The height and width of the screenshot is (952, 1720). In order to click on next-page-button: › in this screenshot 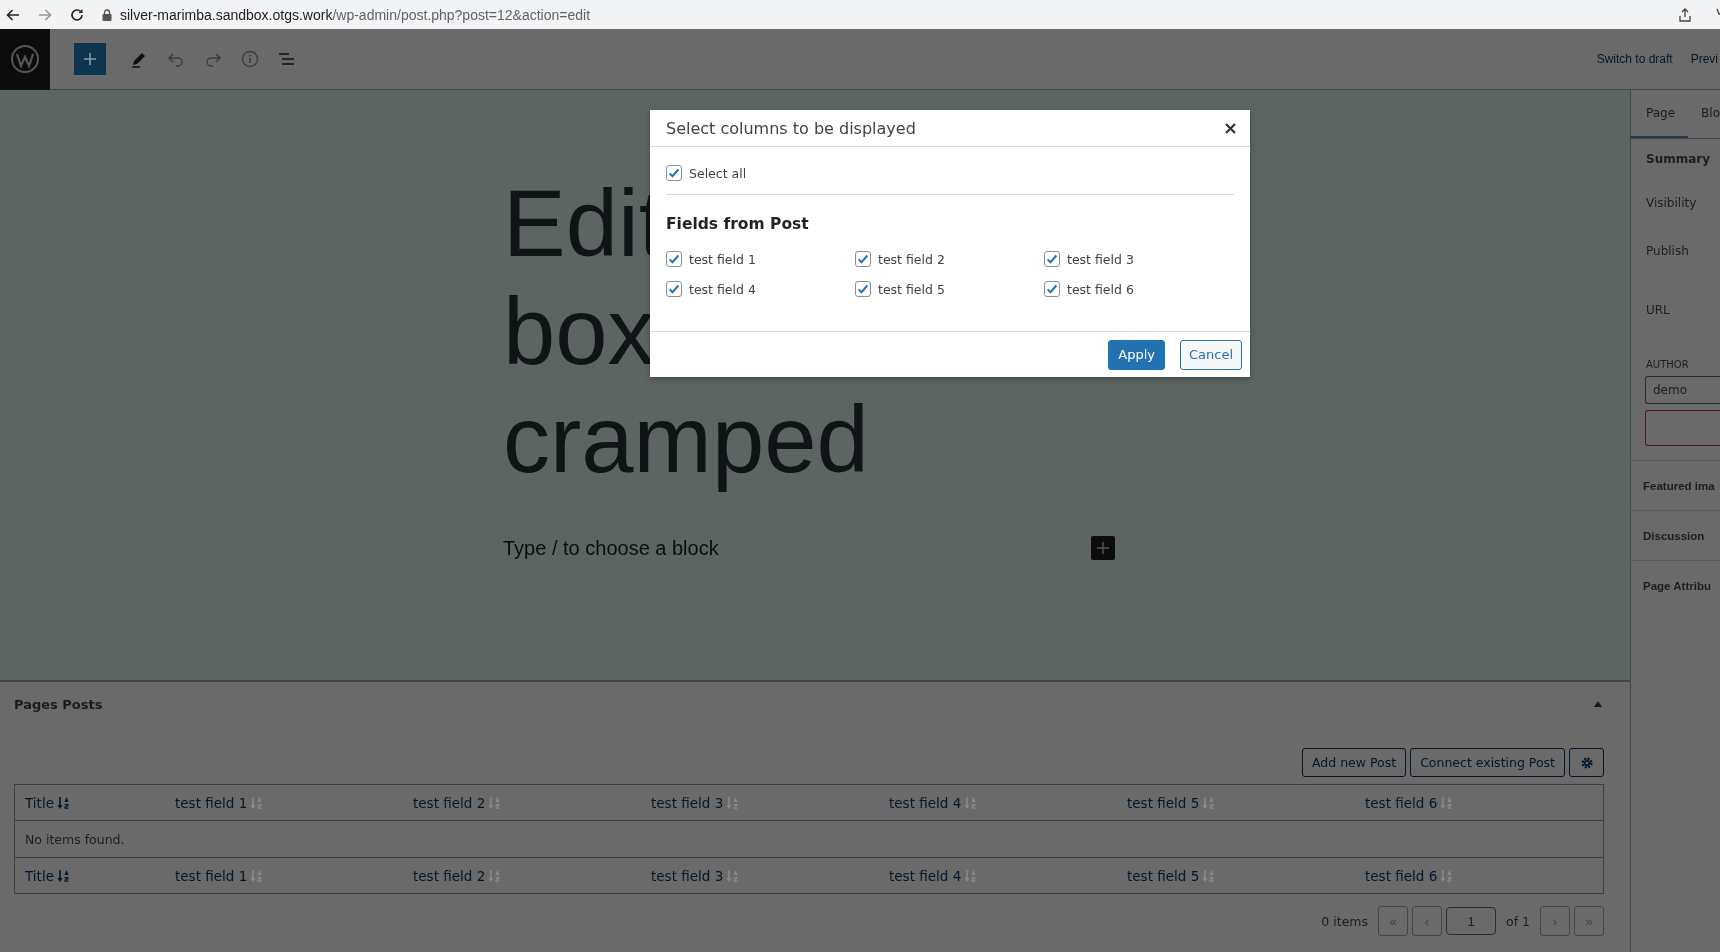, I will do `click(1555, 921)`.